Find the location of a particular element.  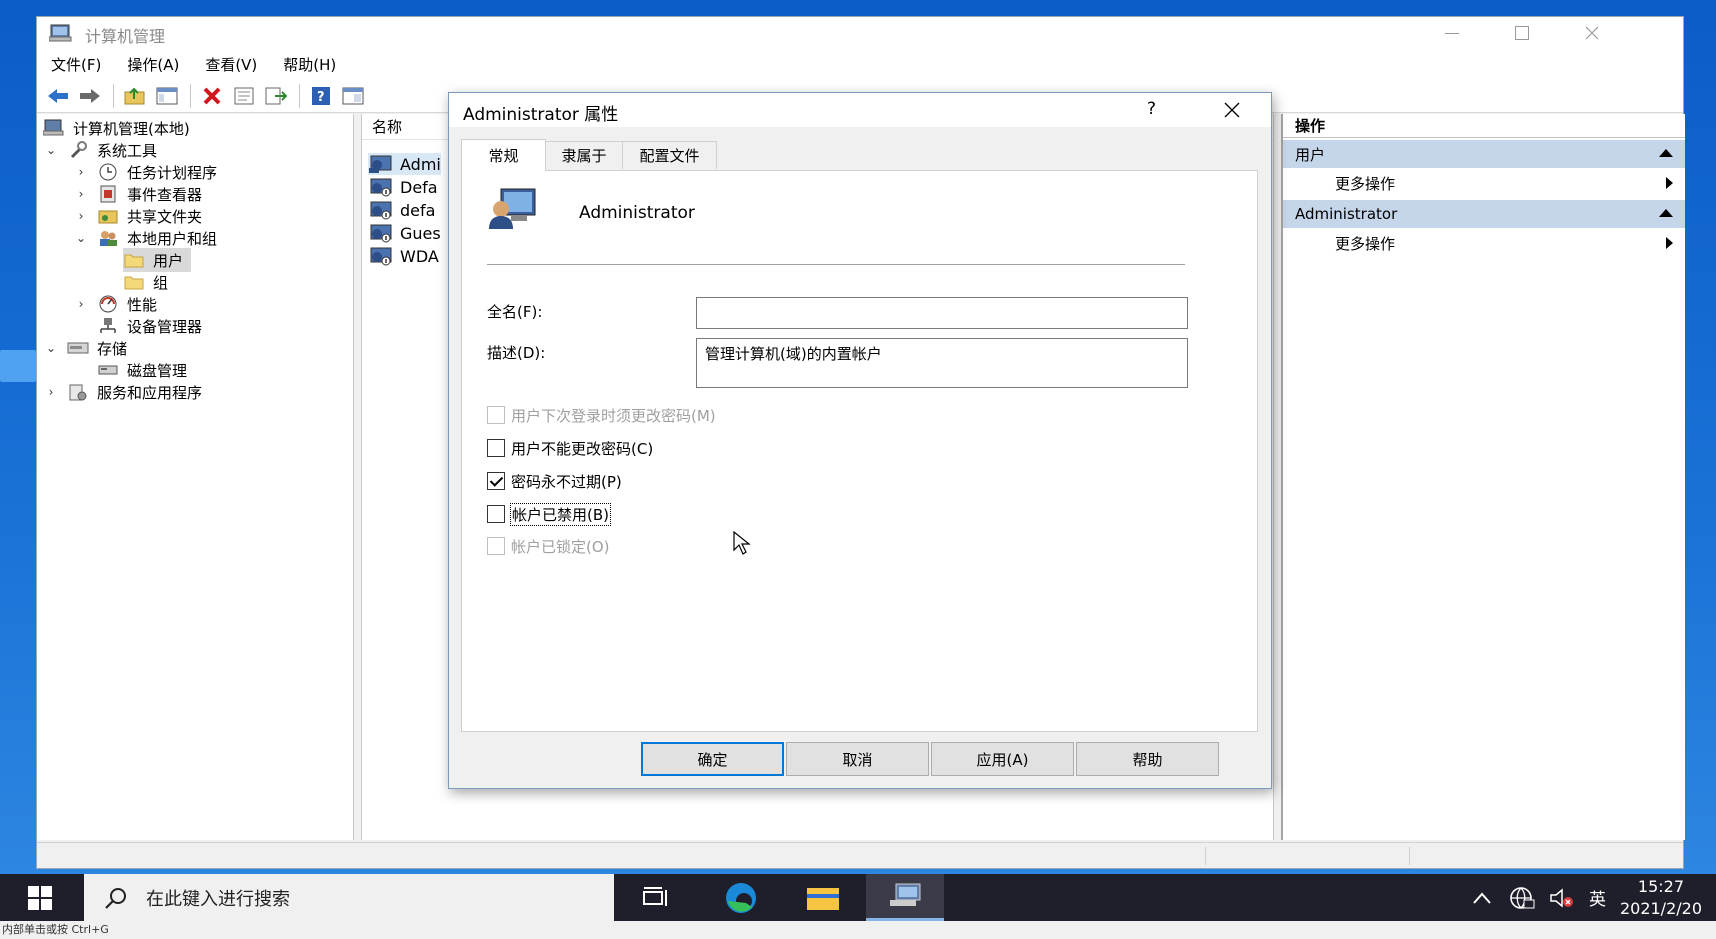

close-button is located at coordinates (1592, 33).